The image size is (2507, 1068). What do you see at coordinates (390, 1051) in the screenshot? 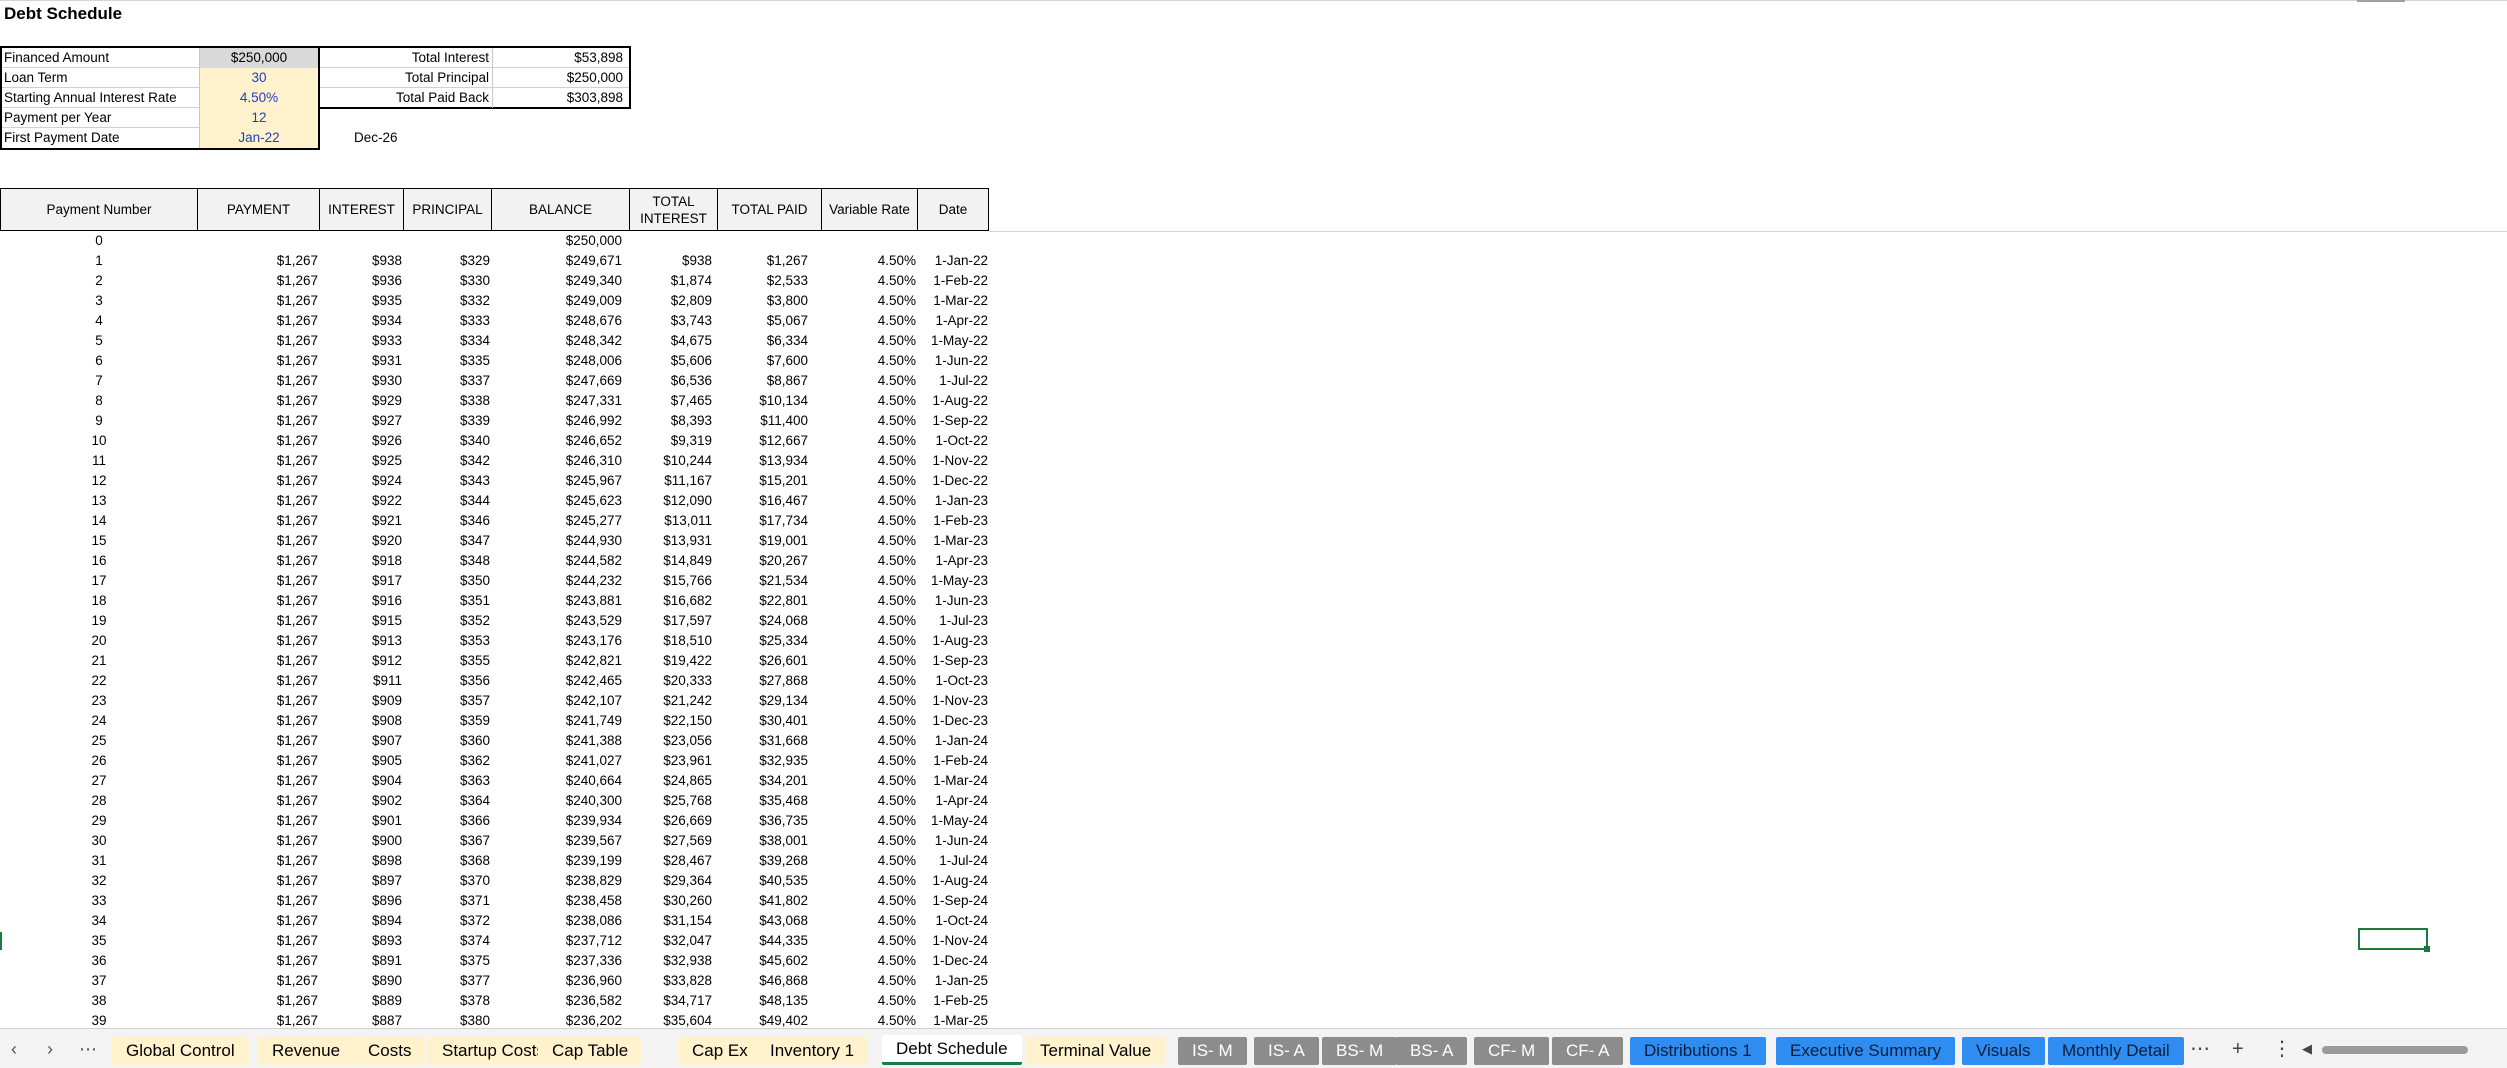
I see `sheet-tab-costs: Costs` at bounding box center [390, 1051].